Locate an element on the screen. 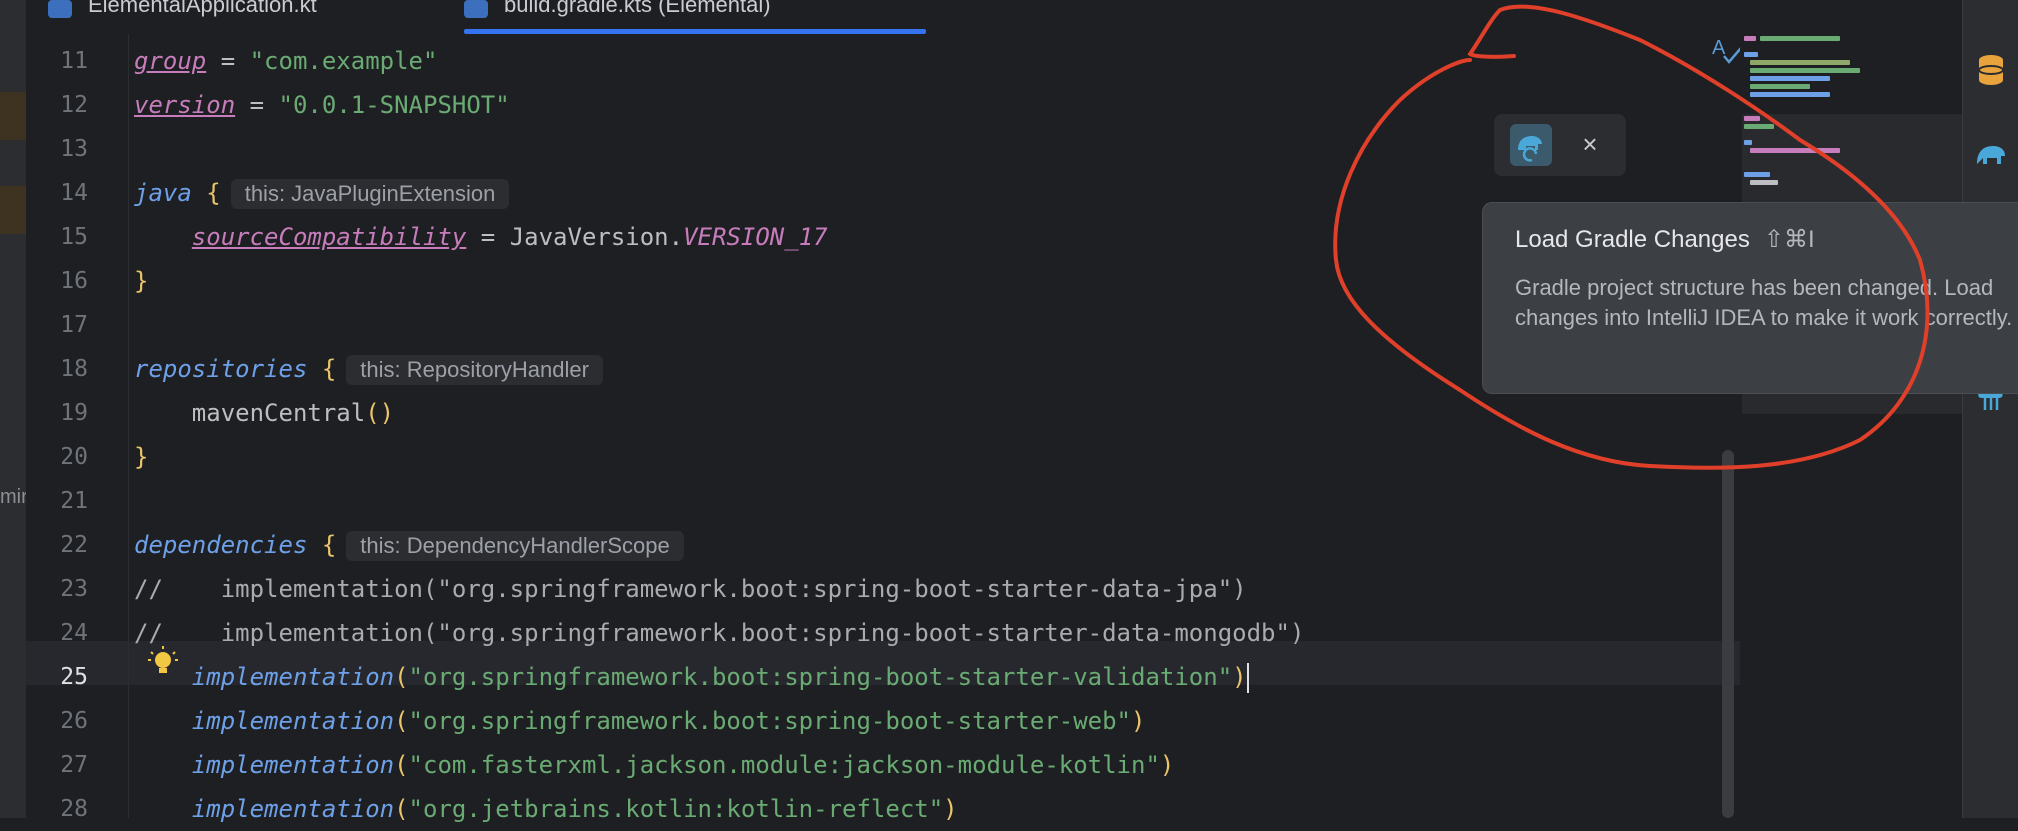 The image size is (2018, 831). right-tool-window-bar is located at coordinates (1990, 409).